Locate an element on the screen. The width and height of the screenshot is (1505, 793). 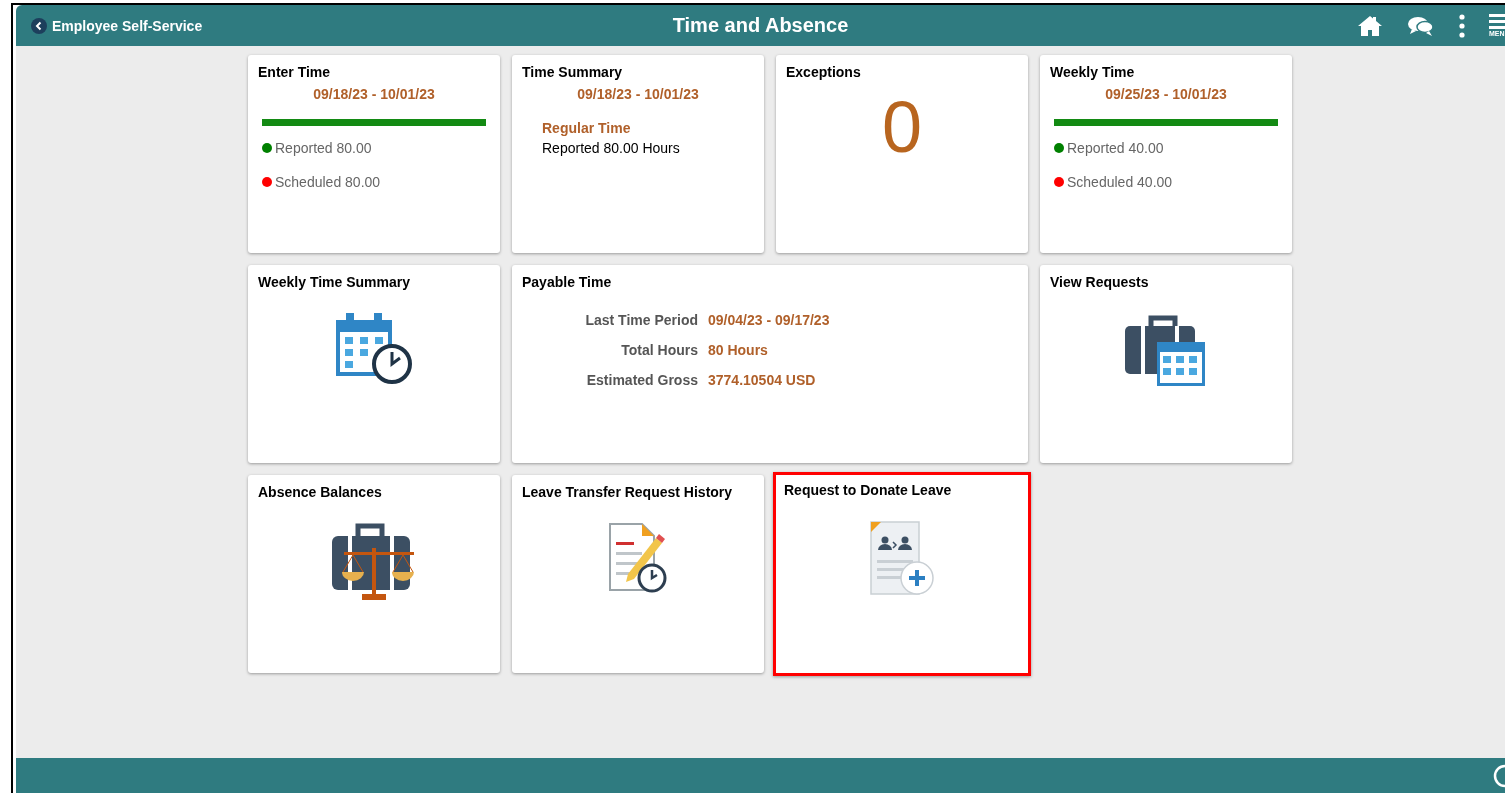
tile: Payable Time Last Time Period 09/04/23 - 09/17/23 Total Hours 80 Hours Estimated Gross 3774.10504 USD is located at coordinates (770, 364).